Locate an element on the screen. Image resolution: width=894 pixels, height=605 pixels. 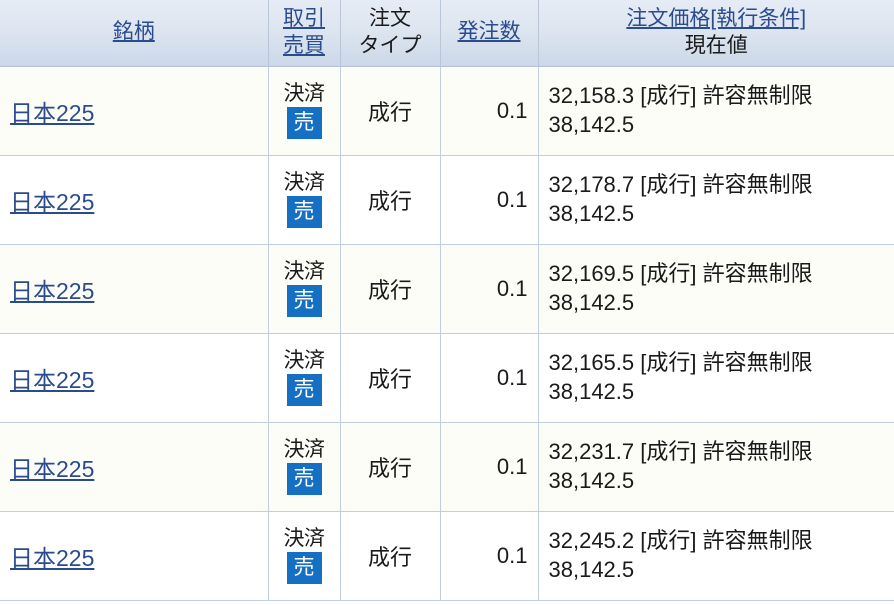
column-header-quantity: 発注数 is located at coordinates (489, 33).